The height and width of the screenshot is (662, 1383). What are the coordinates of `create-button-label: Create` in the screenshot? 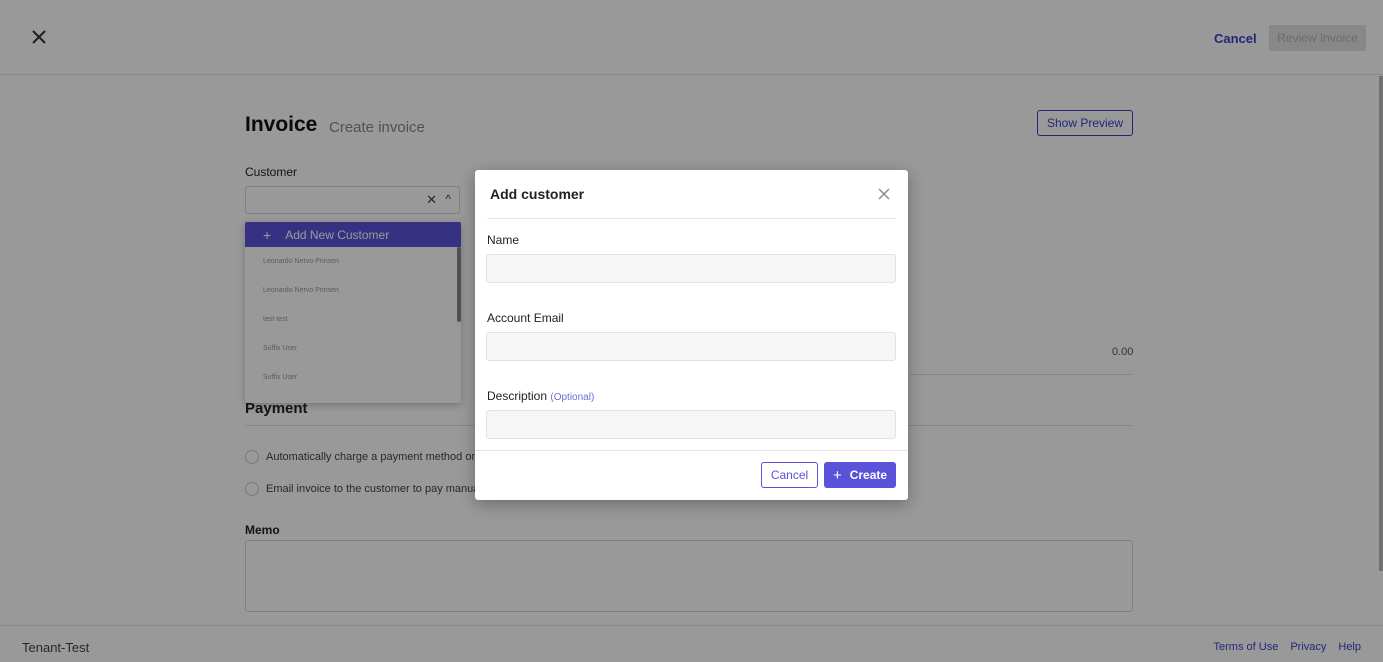 It's located at (868, 475).